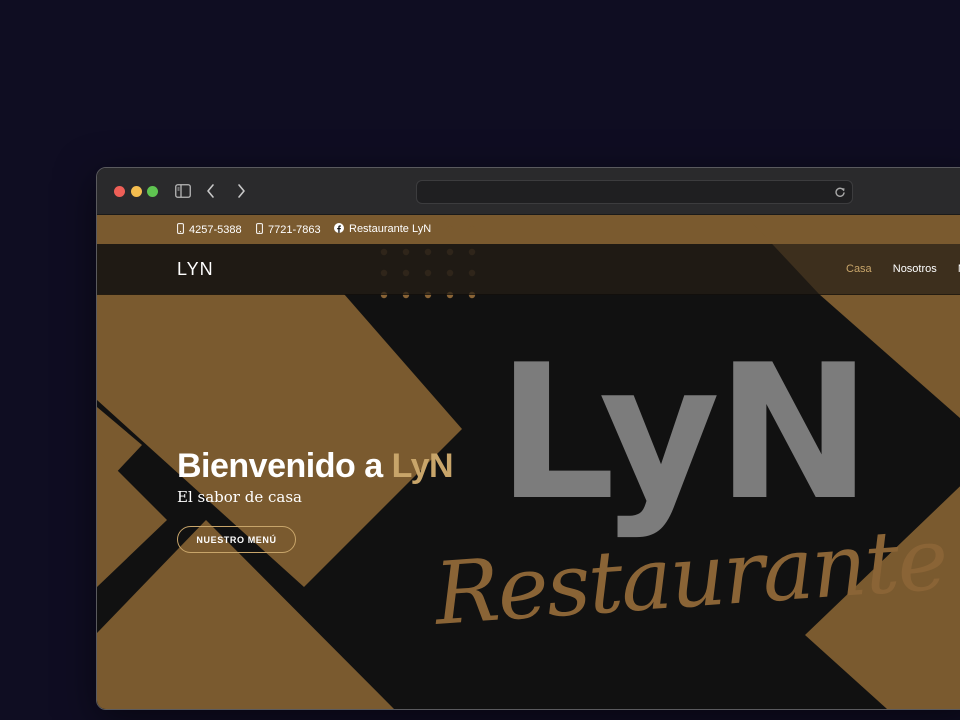  I want to click on hero-logo-text: LyN, so click(684, 432).